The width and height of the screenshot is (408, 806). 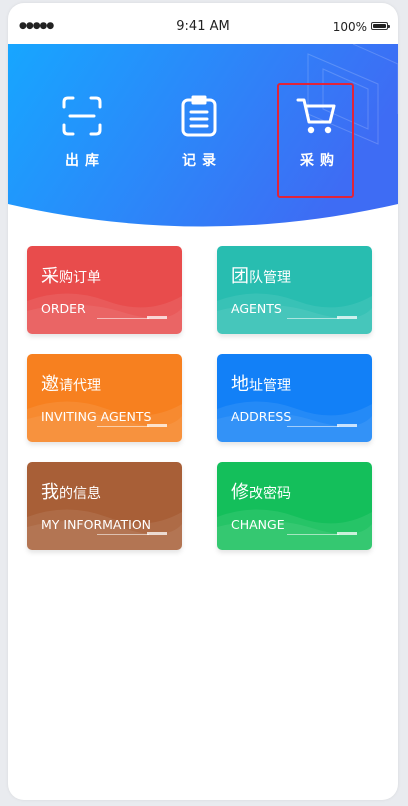 I want to click on card-subtitle: MY INFORMATION, so click(x=96, y=524).